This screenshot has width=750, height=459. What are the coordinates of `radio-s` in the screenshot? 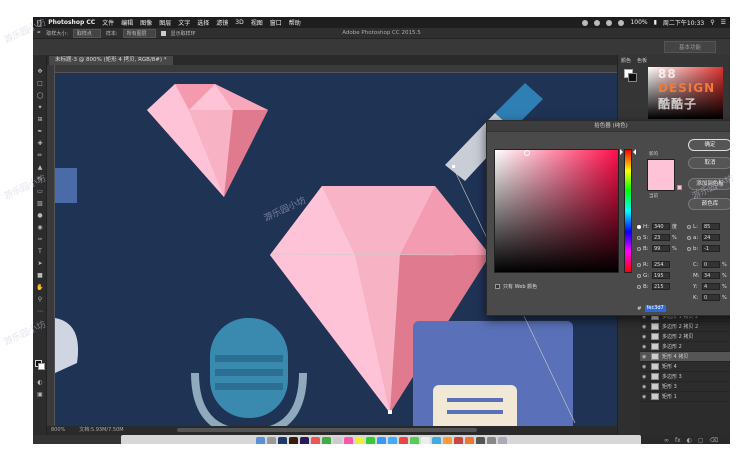 It's located at (639, 237).